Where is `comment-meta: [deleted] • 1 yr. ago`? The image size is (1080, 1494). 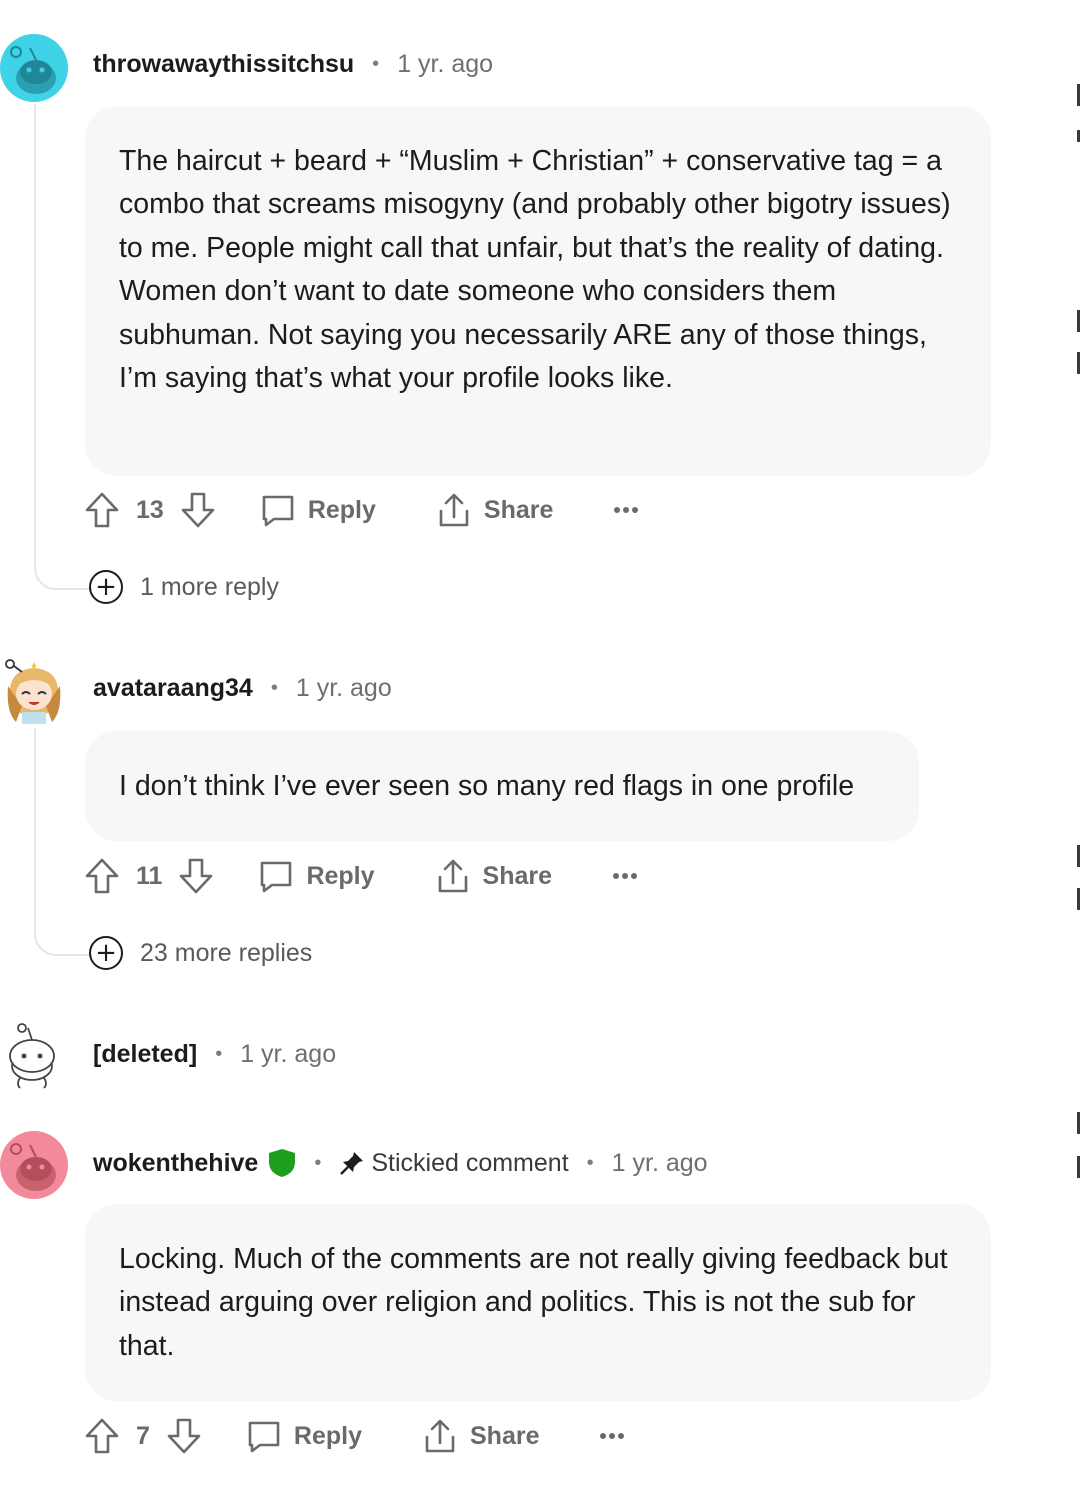
comment-meta: [deleted] • 1 yr. ago is located at coordinates (214, 1054).